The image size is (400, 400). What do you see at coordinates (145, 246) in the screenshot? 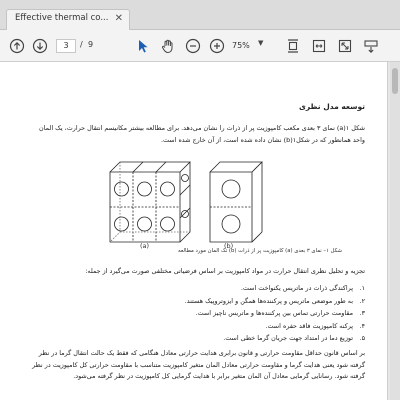
I see `figure-label-a: (a)` at bounding box center [145, 246].